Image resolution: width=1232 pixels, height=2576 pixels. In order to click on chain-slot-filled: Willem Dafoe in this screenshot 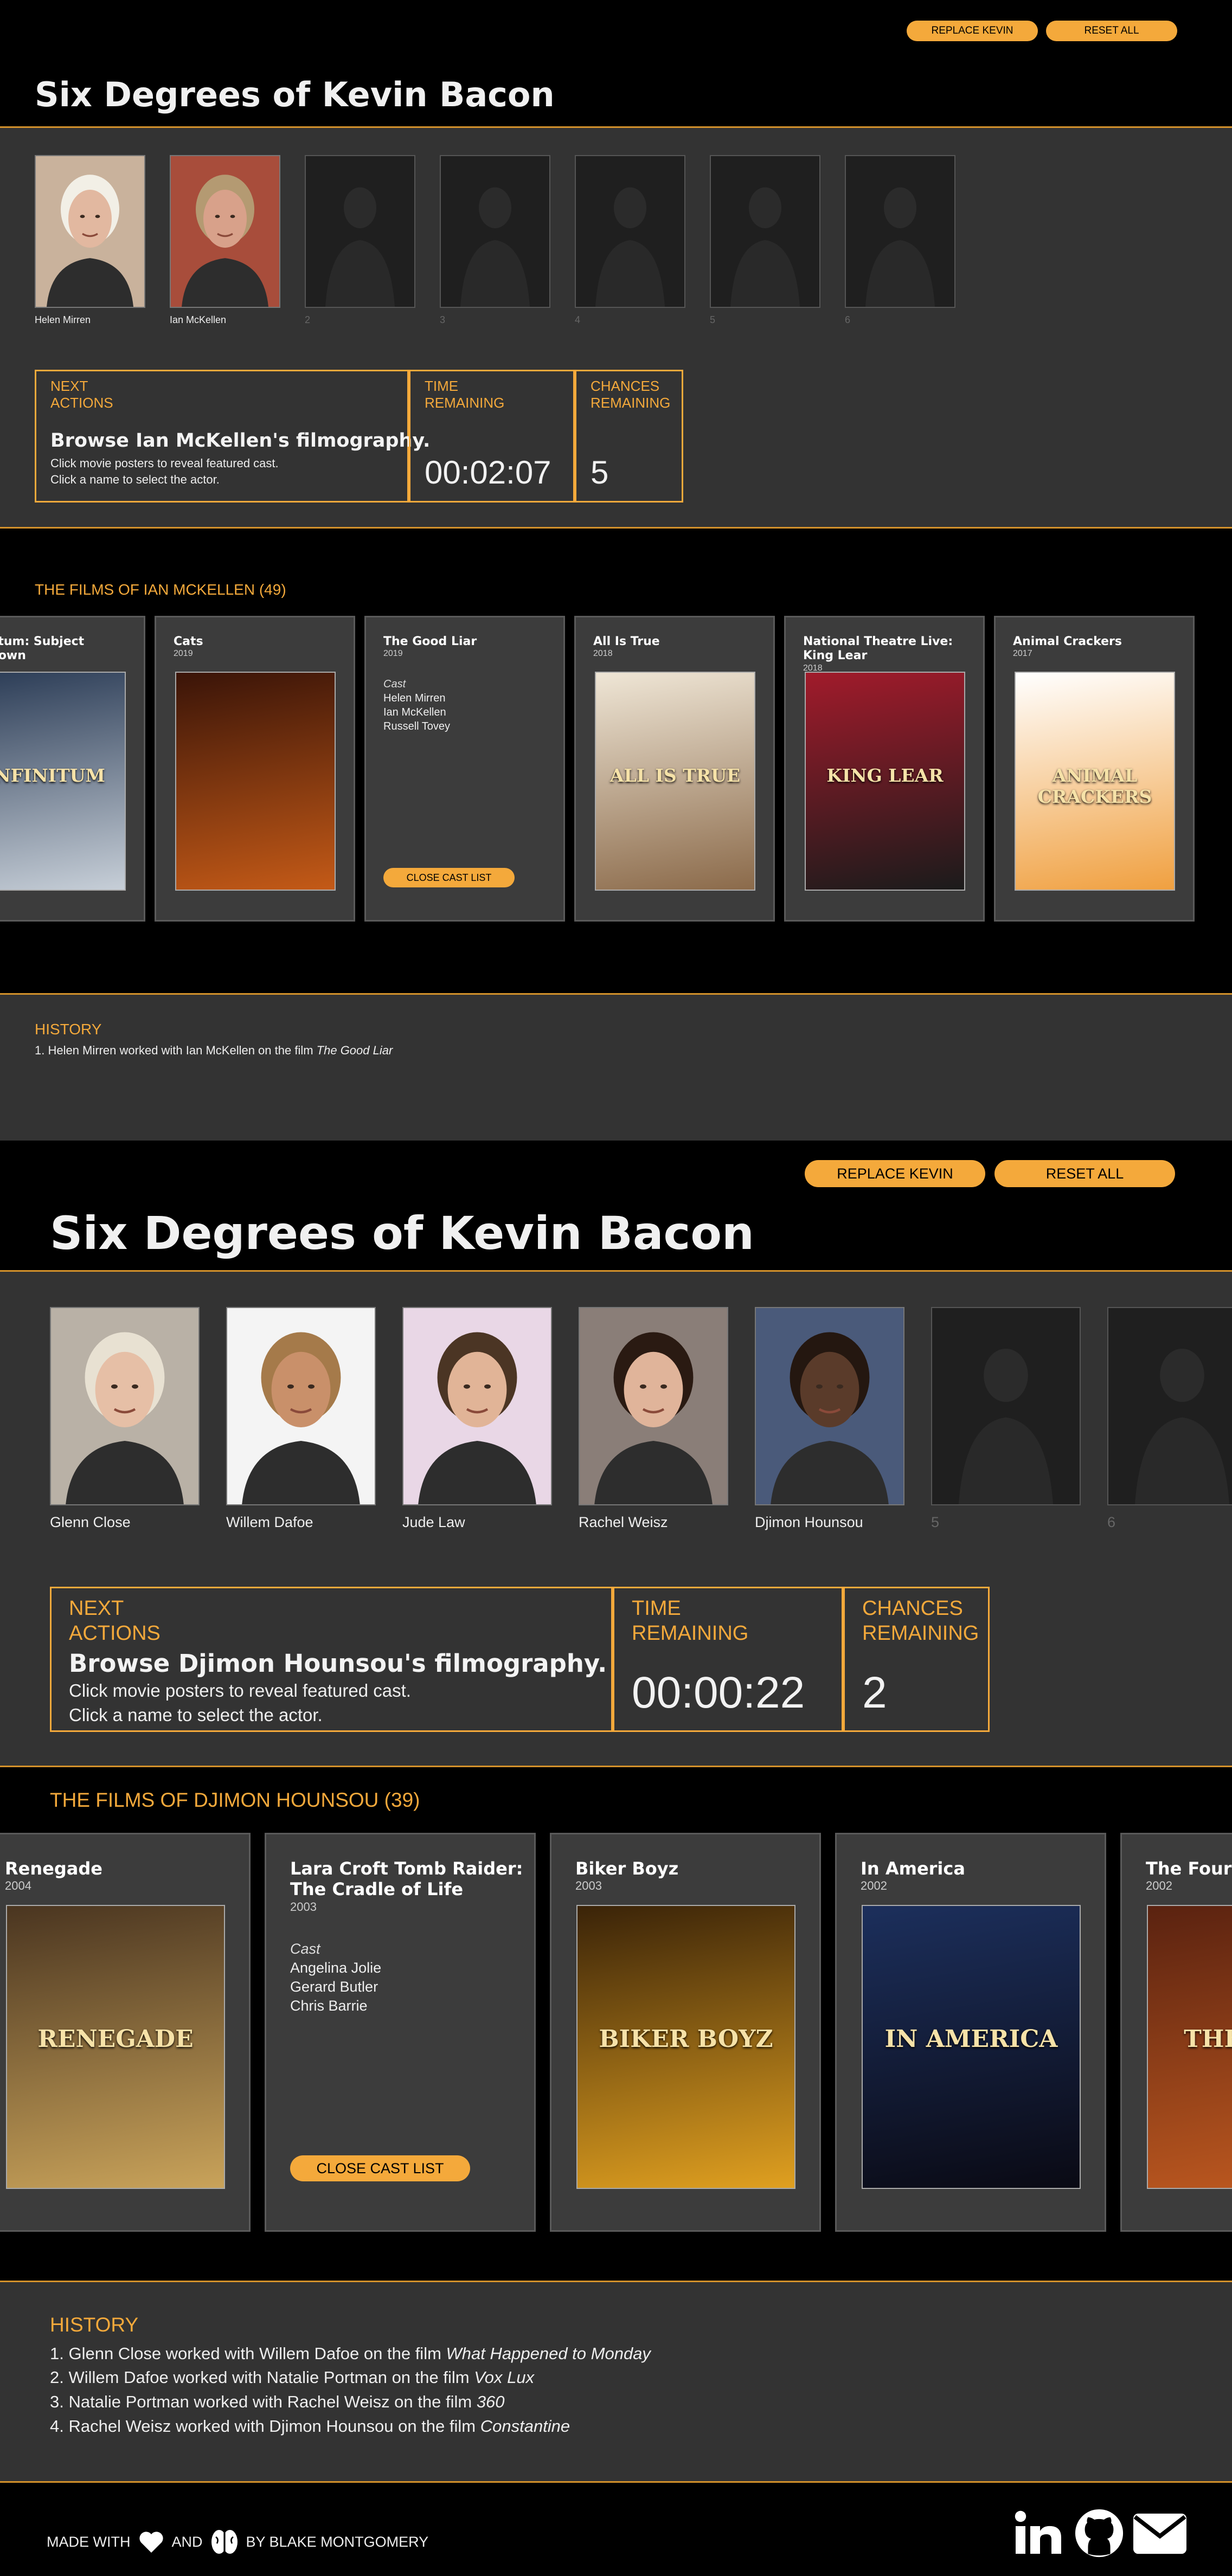, I will do `click(301, 1422)`.